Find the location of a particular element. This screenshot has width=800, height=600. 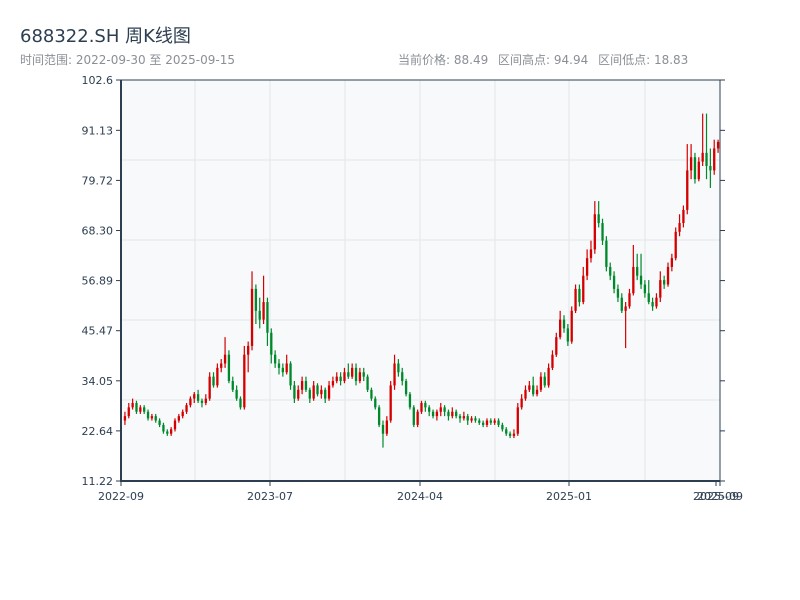

y-tick-label: 11.22 is located at coordinates (98, 481).